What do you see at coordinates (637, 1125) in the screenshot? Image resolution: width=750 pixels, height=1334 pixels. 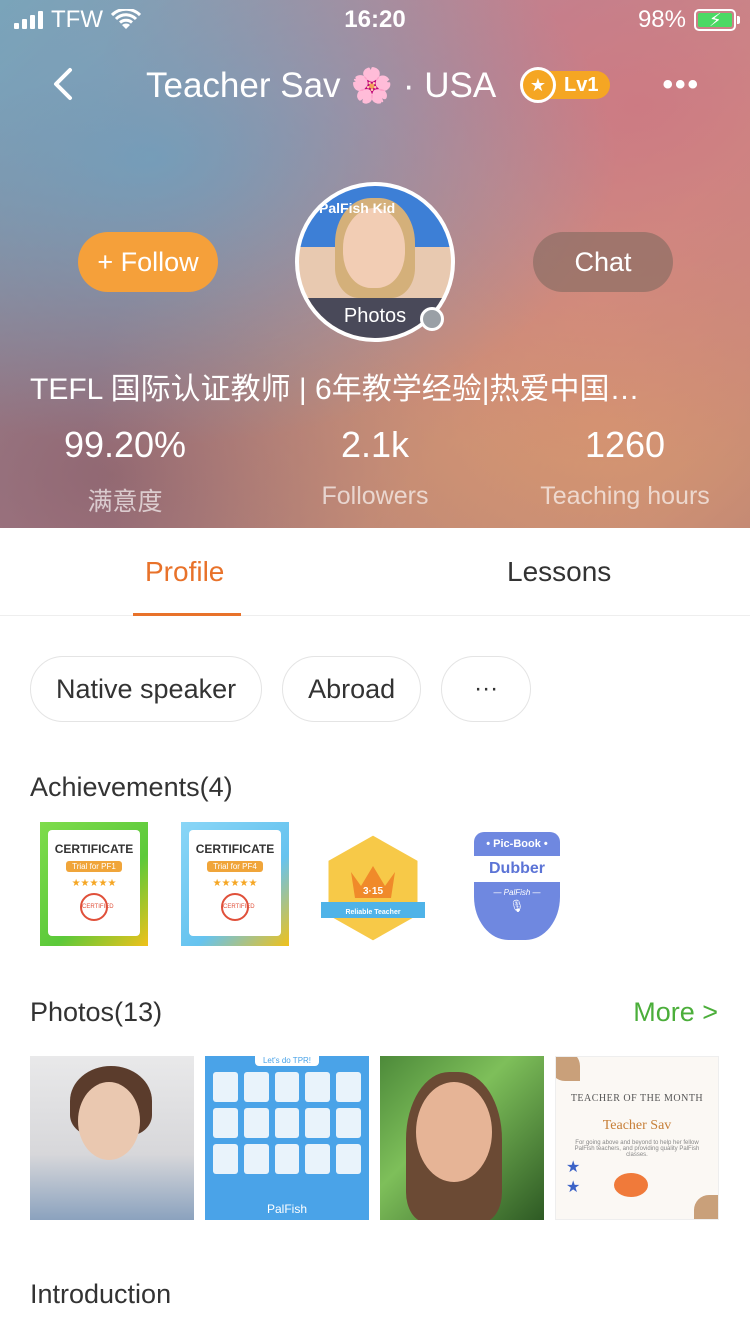 I see `certificate-name: Teacher Sav` at bounding box center [637, 1125].